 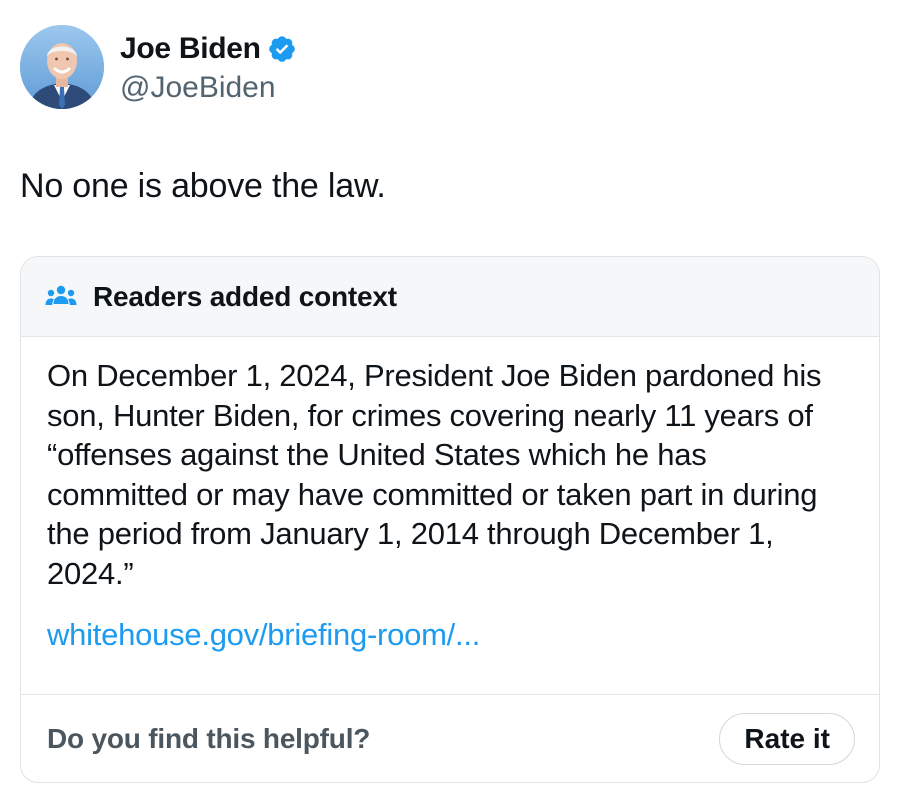 What do you see at coordinates (209, 738) in the screenshot?
I see `helpful-question: Do you find this helpful?` at bounding box center [209, 738].